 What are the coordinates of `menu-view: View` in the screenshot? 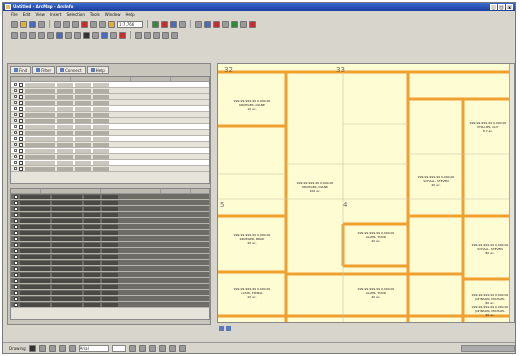 It's located at (40, 14).